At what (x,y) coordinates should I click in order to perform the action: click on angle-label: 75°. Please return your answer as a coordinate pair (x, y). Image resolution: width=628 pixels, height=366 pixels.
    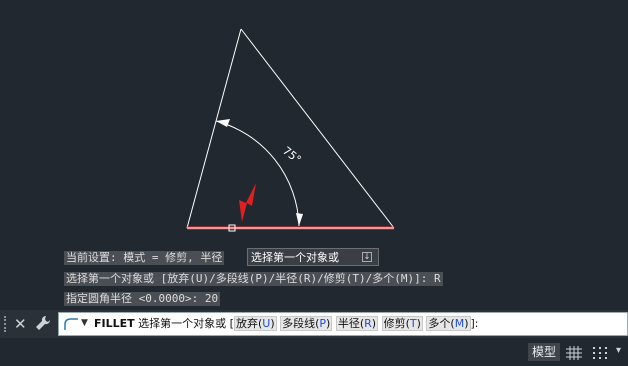
    Looking at the image, I should click on (291, 155).